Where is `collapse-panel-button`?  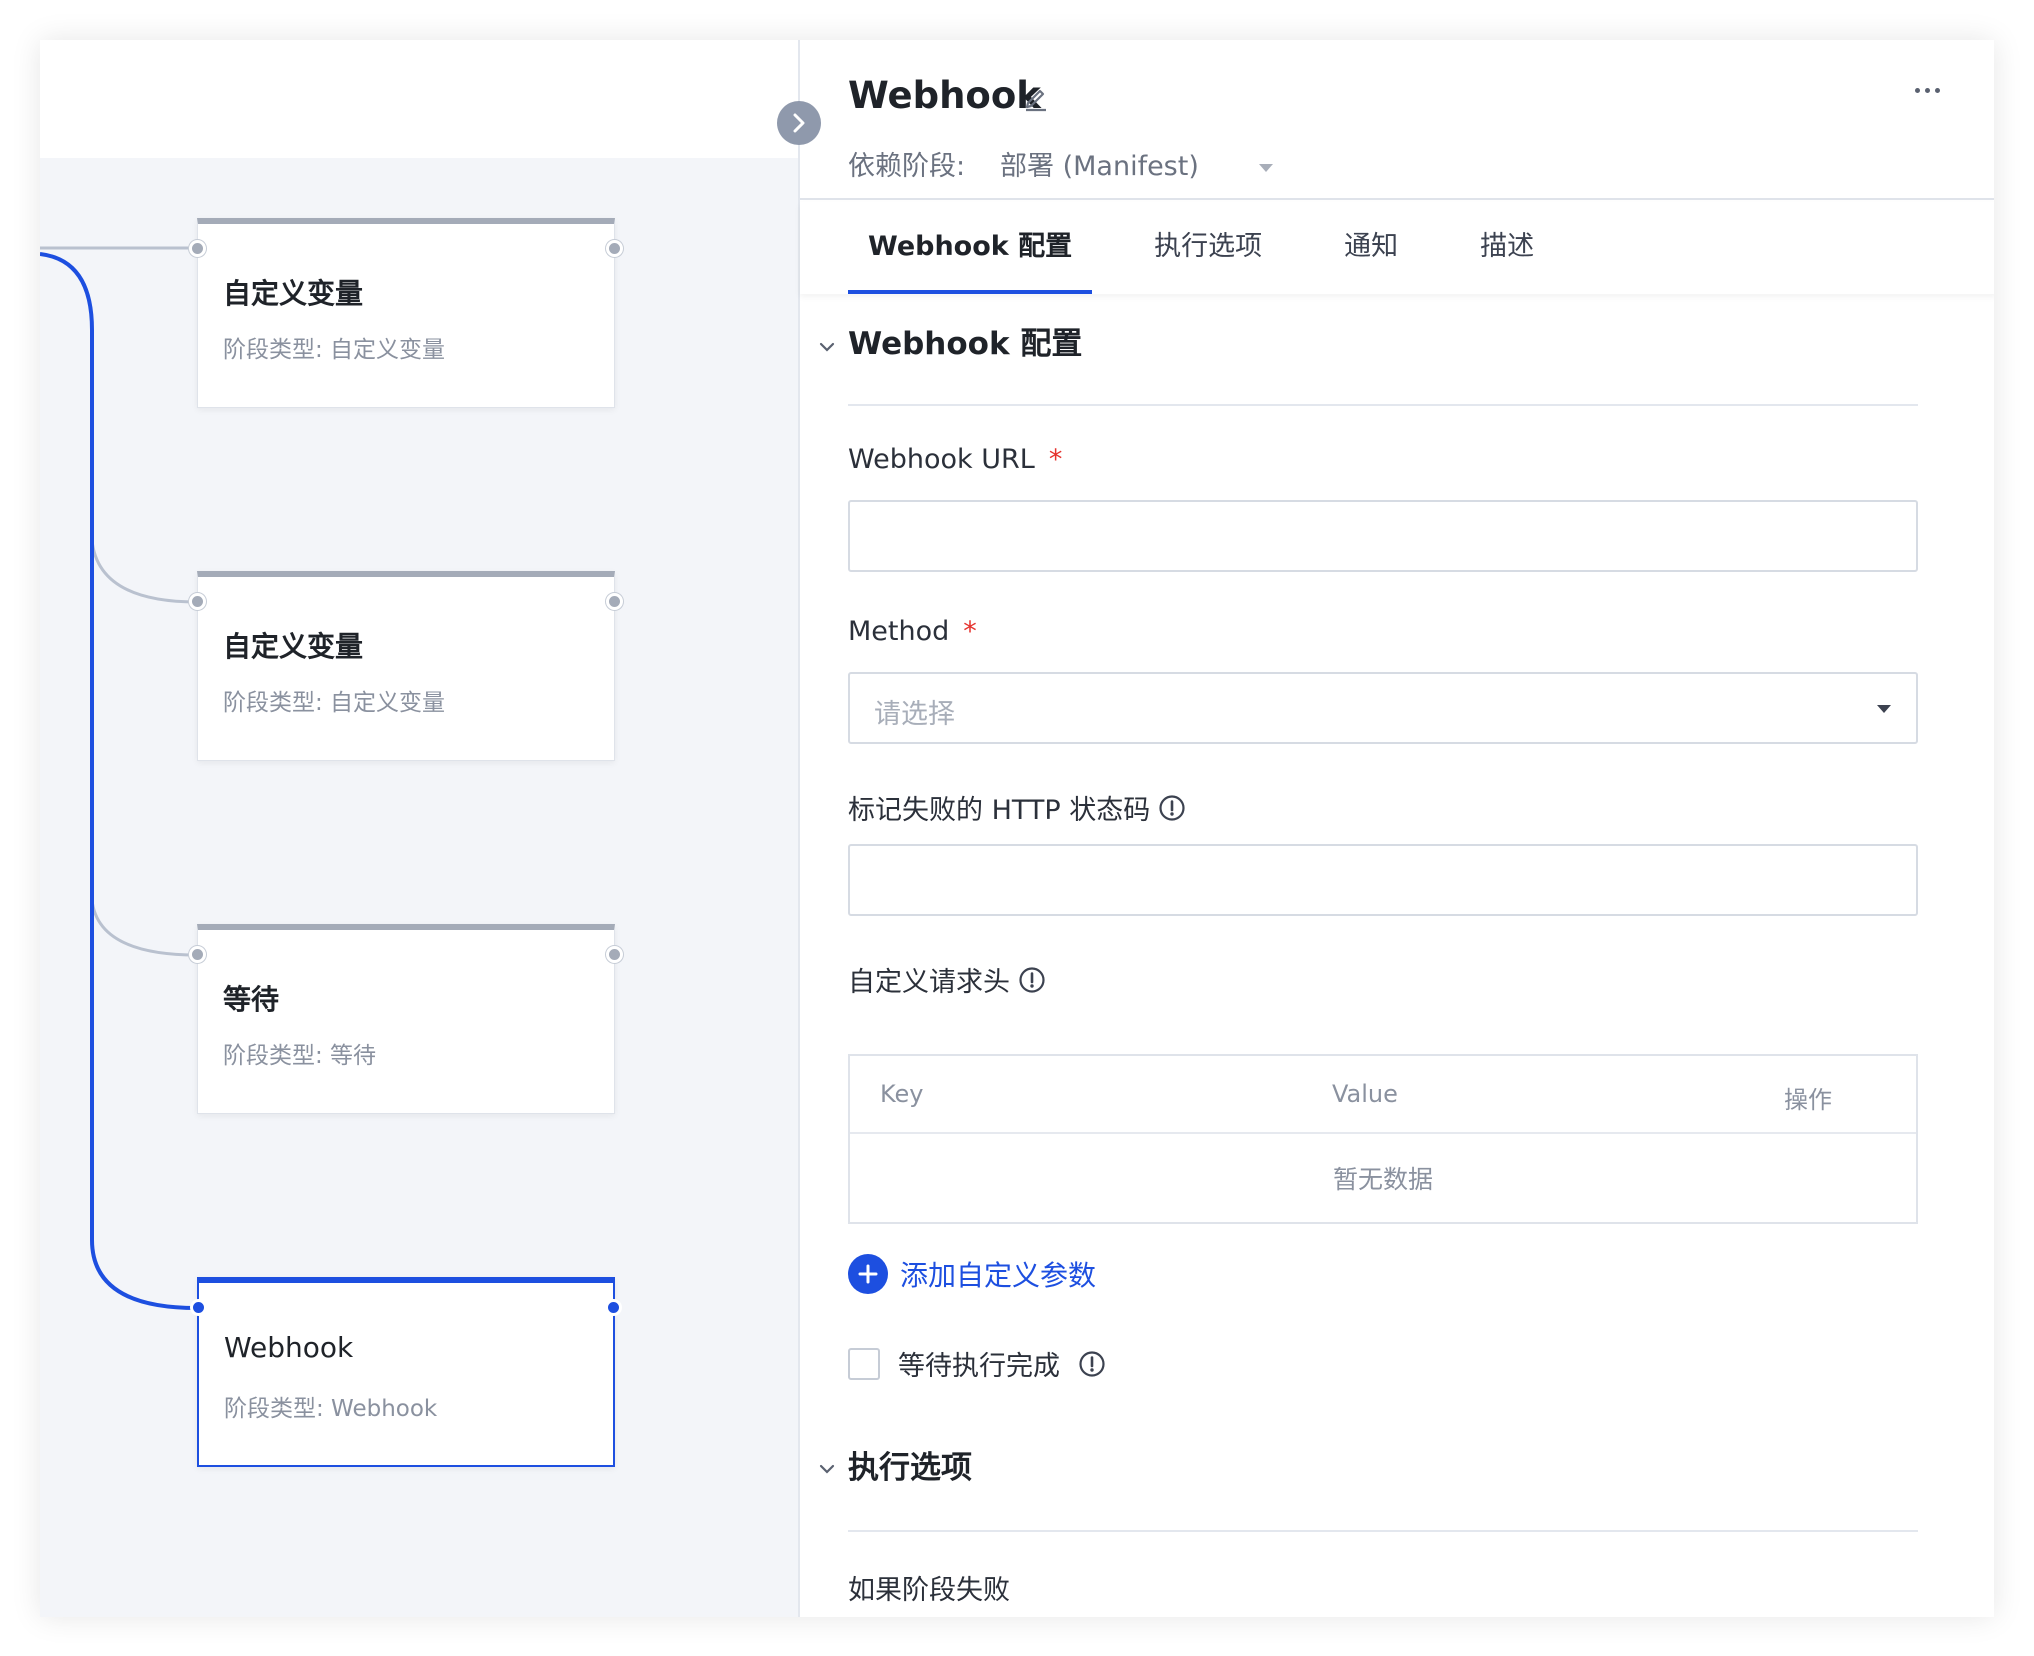 collapse-panel-button is located at coordinates (799, 123).